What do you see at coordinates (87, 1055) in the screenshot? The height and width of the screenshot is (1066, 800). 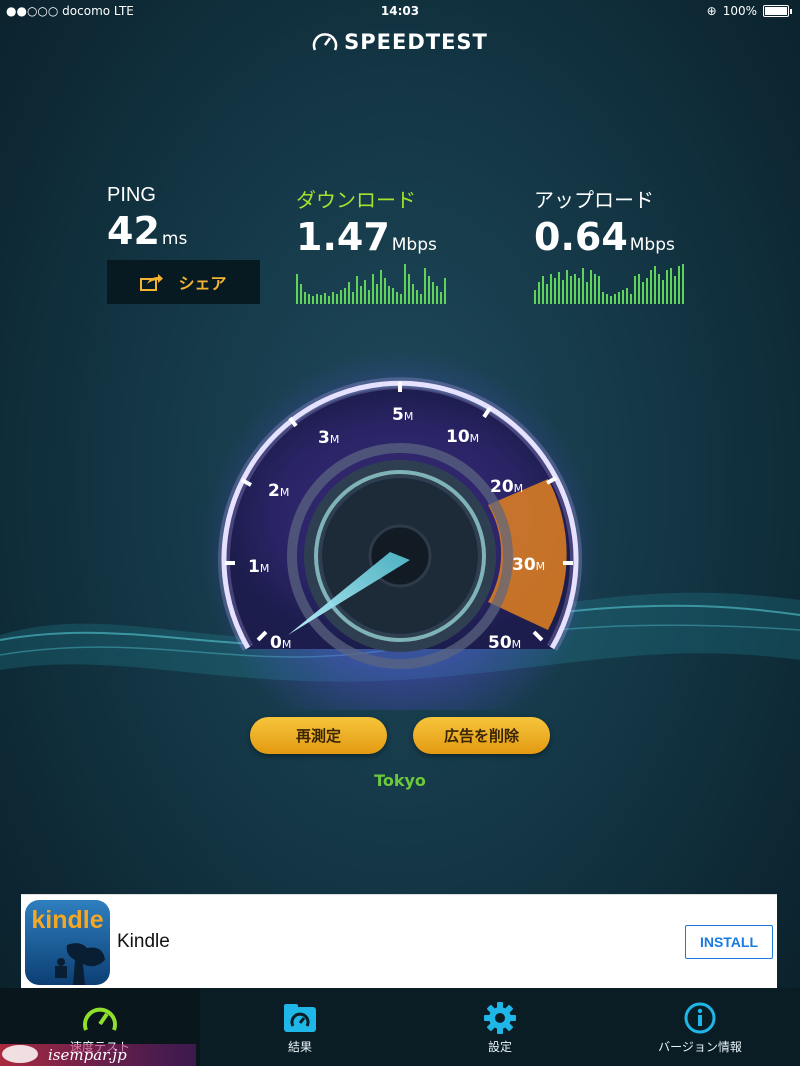 I see `watermark-text: isempar.jp` at bounding box center [87, 1055].